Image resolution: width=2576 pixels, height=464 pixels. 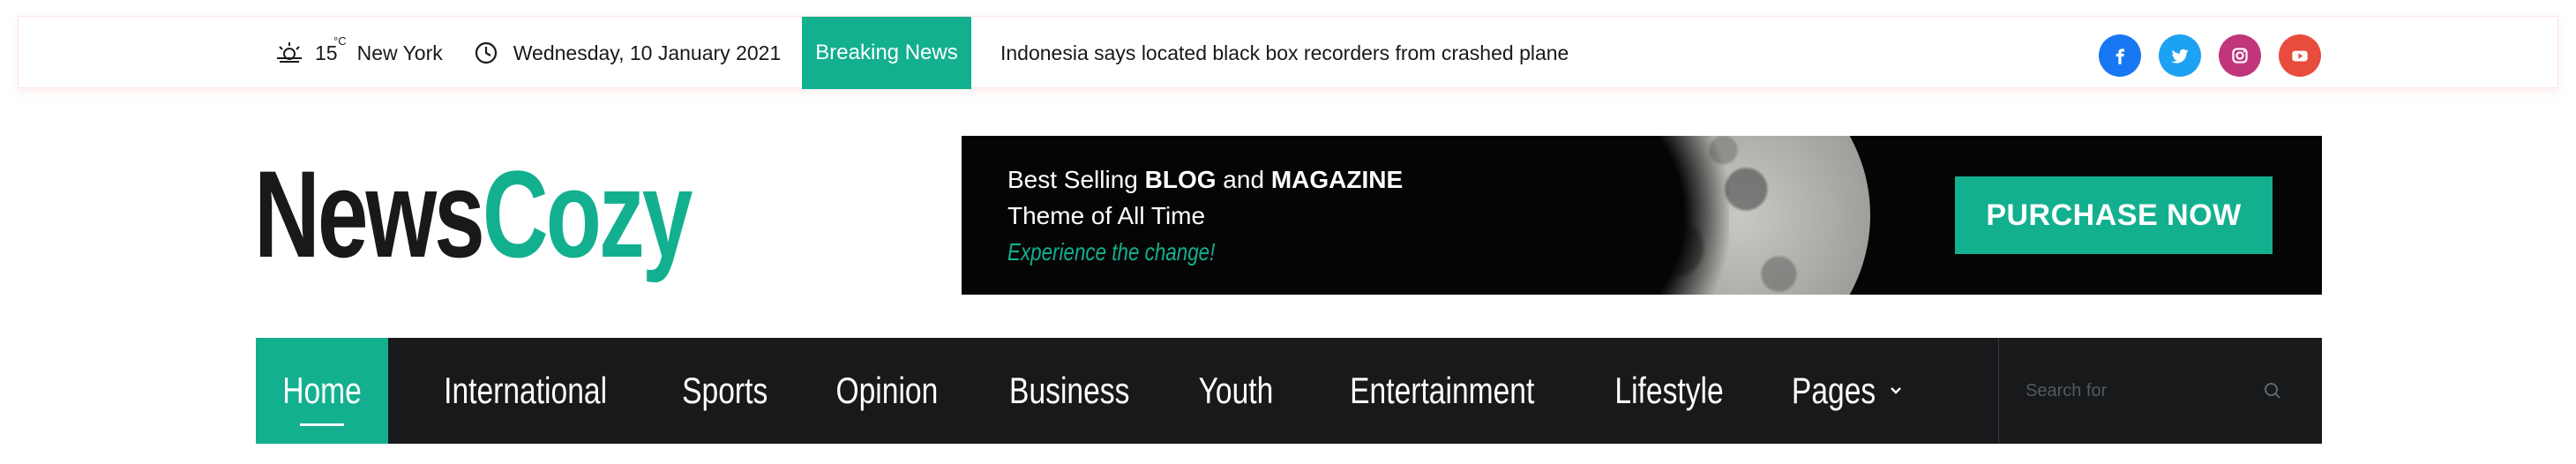 I want to click on social-links, so click(x=2210, y=55).